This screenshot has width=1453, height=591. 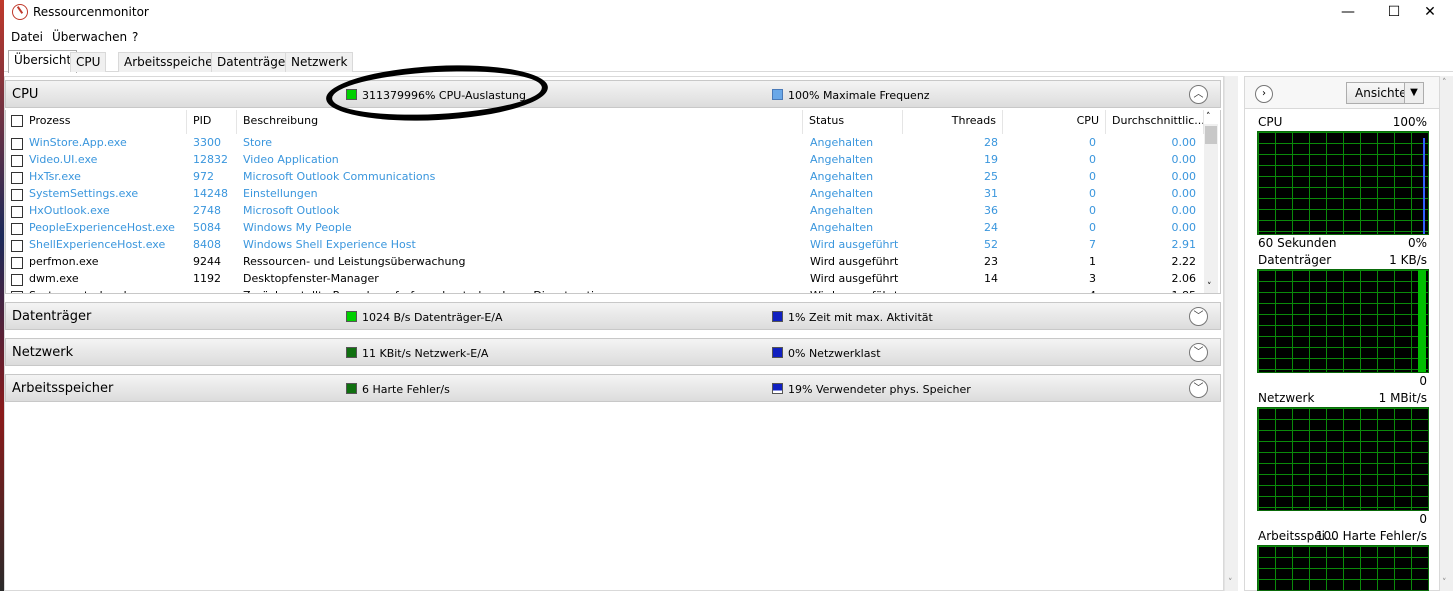 I want to click on memory-faults-indicator: 6 Harte Fehler/s, so click(x=398, y=389).